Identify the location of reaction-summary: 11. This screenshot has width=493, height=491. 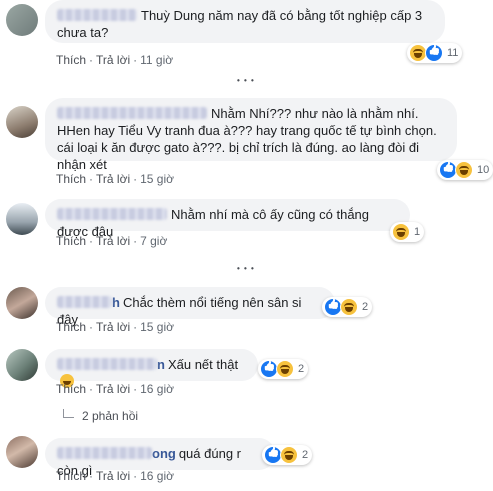
(435, 53).